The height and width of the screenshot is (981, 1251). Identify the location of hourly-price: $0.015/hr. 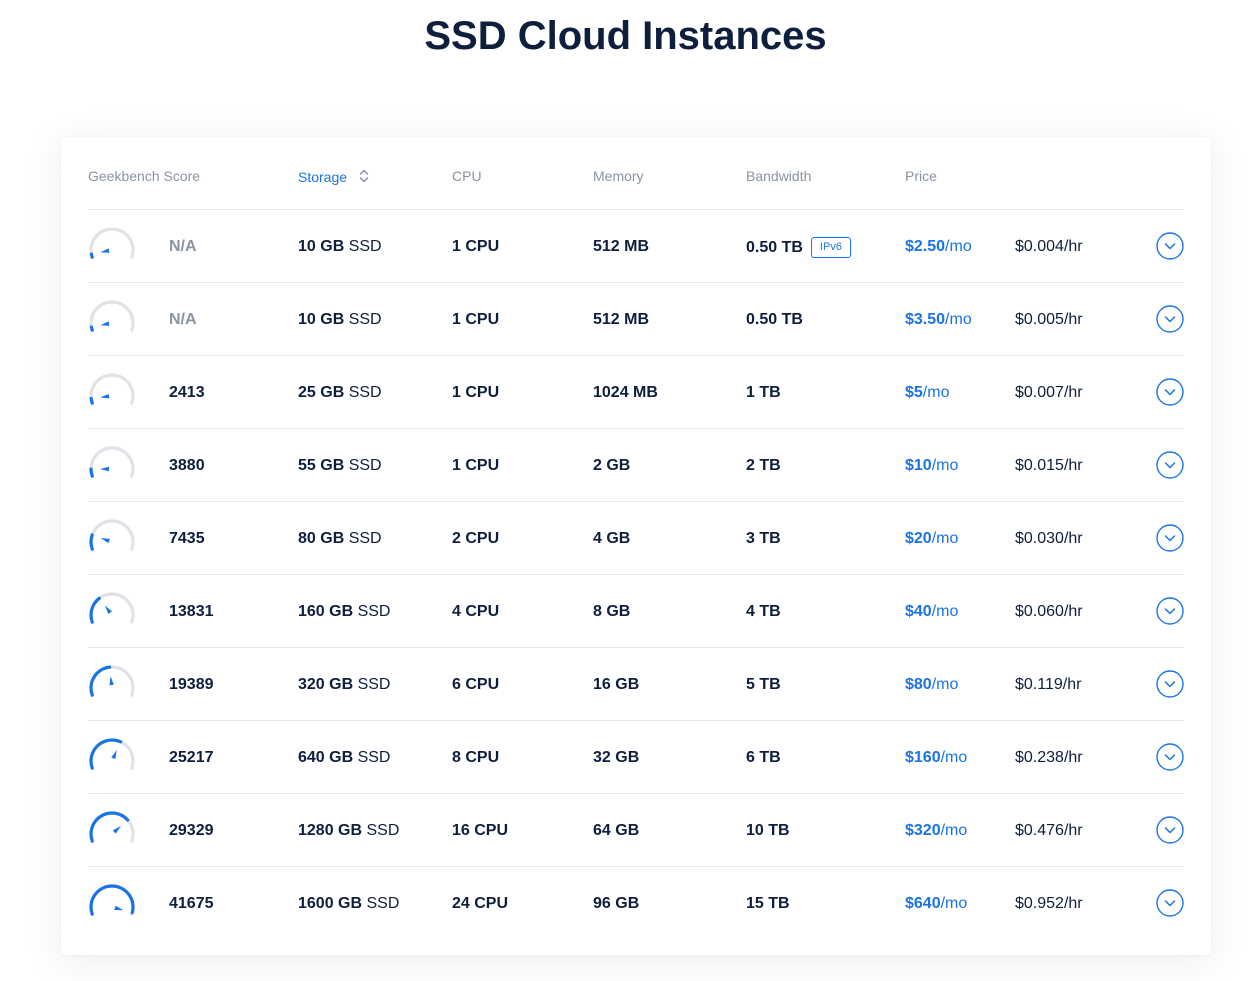
(1049, 465).